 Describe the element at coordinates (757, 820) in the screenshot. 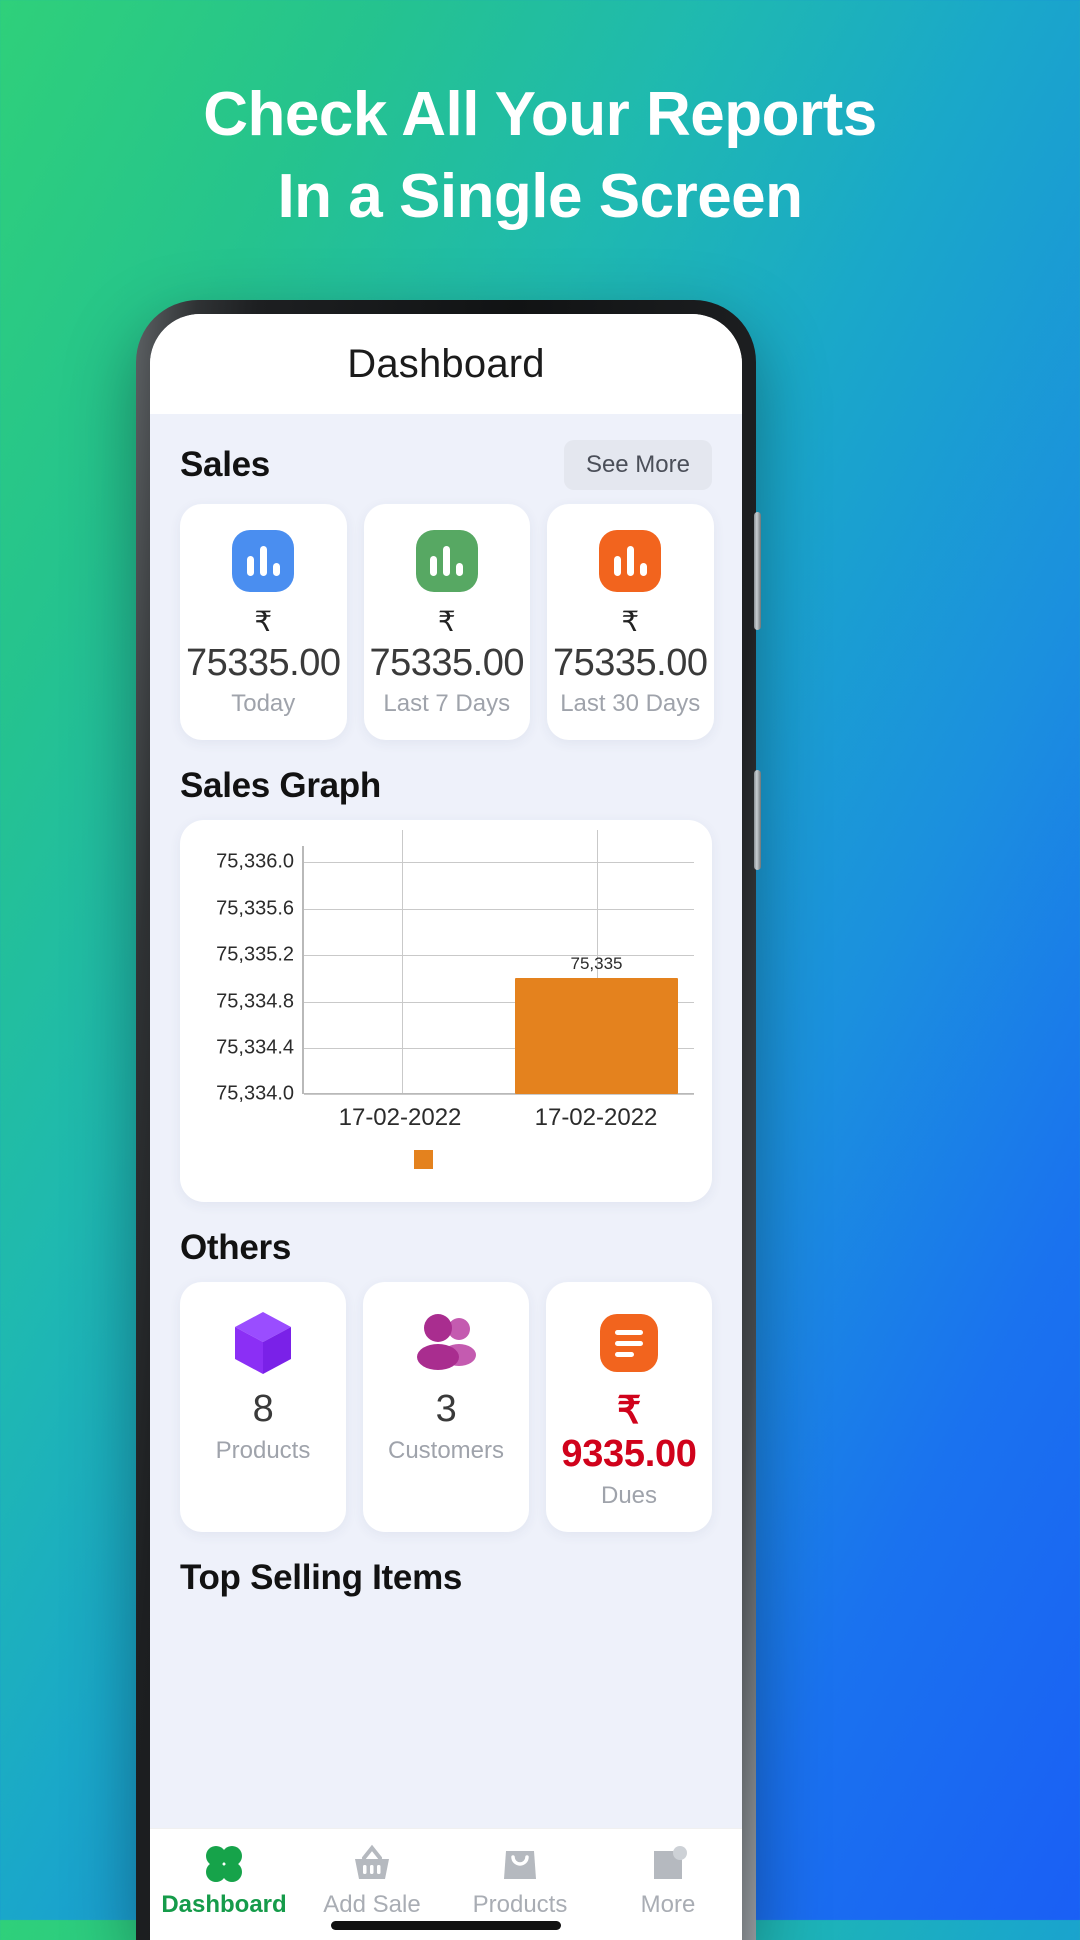

I see `power-button` at that location.